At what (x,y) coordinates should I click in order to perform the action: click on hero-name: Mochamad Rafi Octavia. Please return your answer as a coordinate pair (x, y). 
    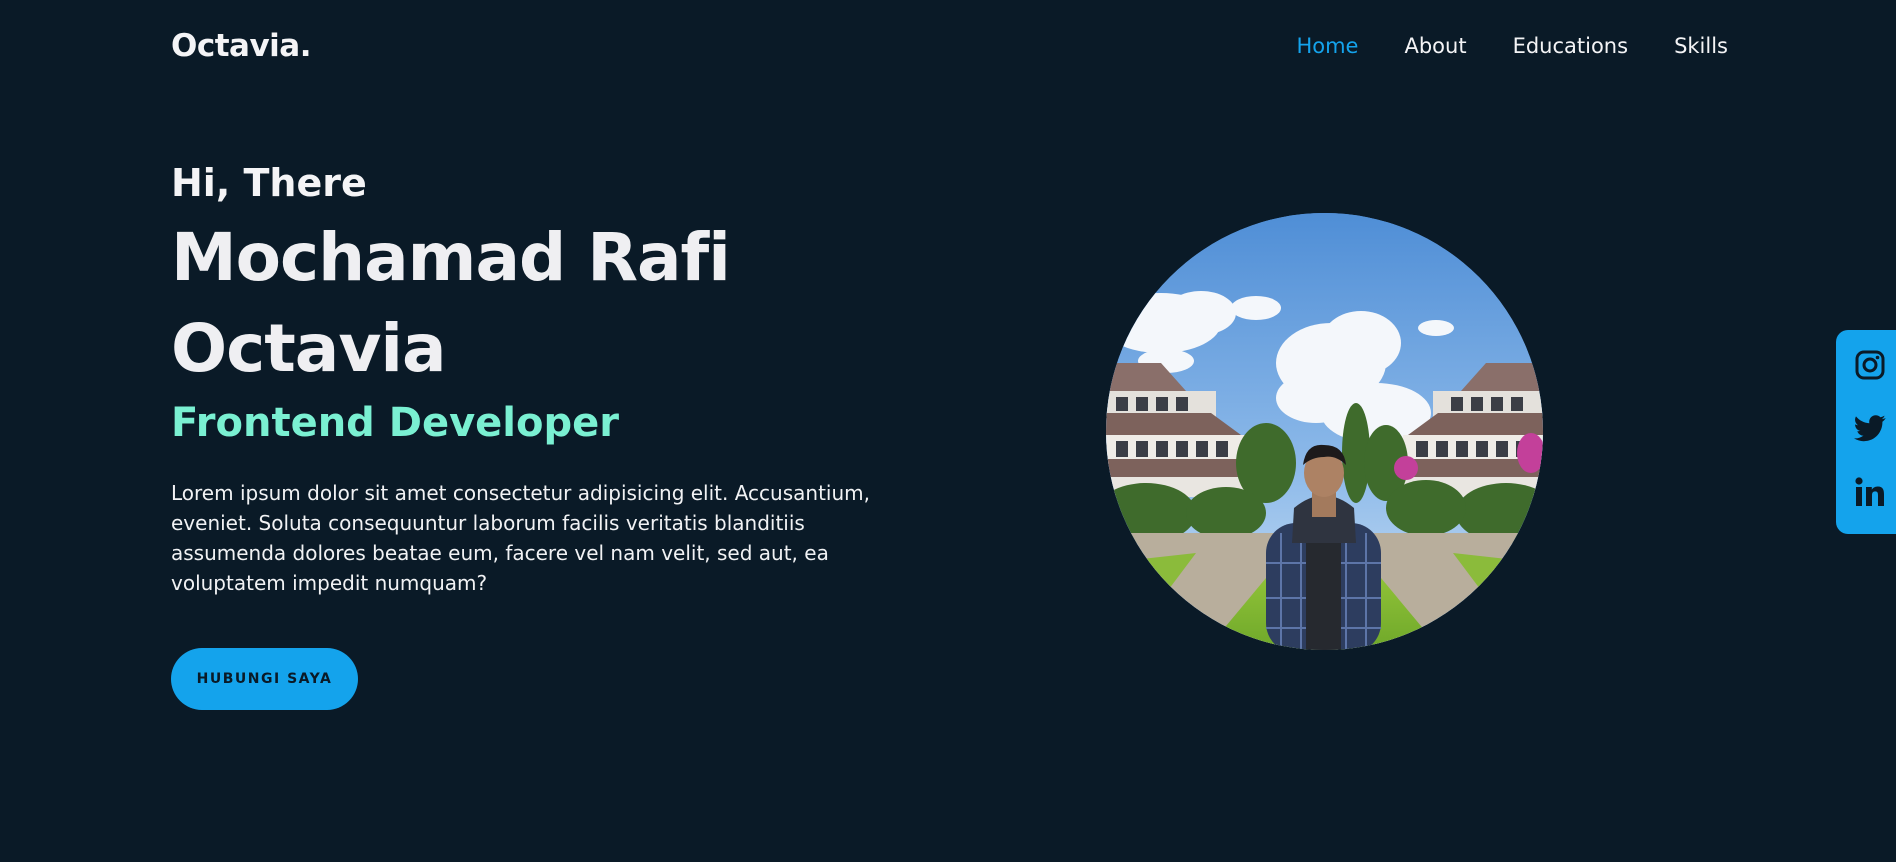
    Looking at the image, I should click on (451, 303).